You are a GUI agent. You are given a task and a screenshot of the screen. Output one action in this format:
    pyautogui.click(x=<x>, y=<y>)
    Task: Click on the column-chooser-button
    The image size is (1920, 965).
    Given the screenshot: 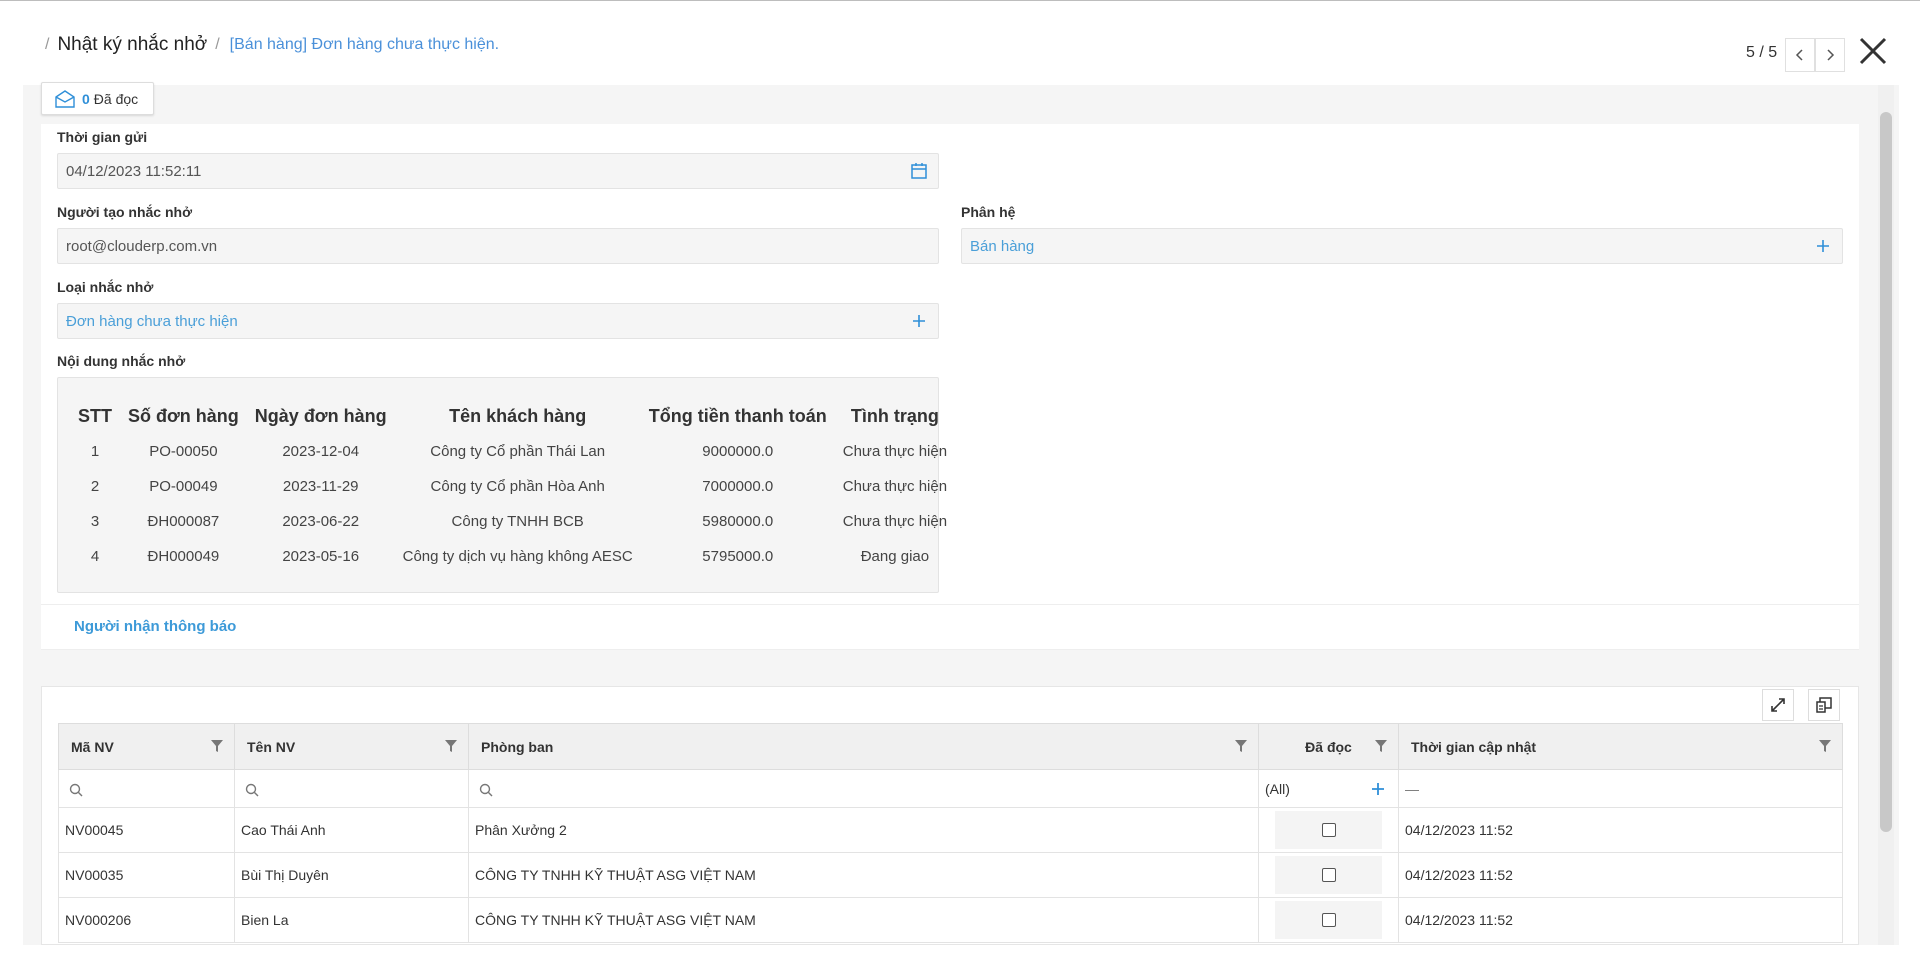 What is the action you would take?
    pyautogui.click(x=1824, y=705)
    